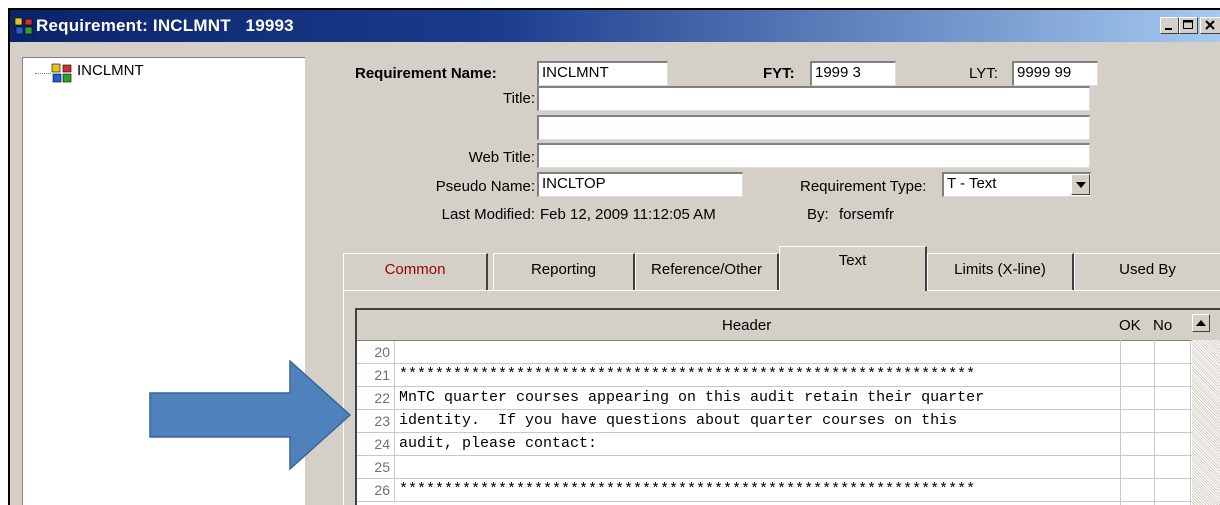 This screenshot has width=1220, height=505. I want to click on grid-header: Header OK No, so click(788, 325).